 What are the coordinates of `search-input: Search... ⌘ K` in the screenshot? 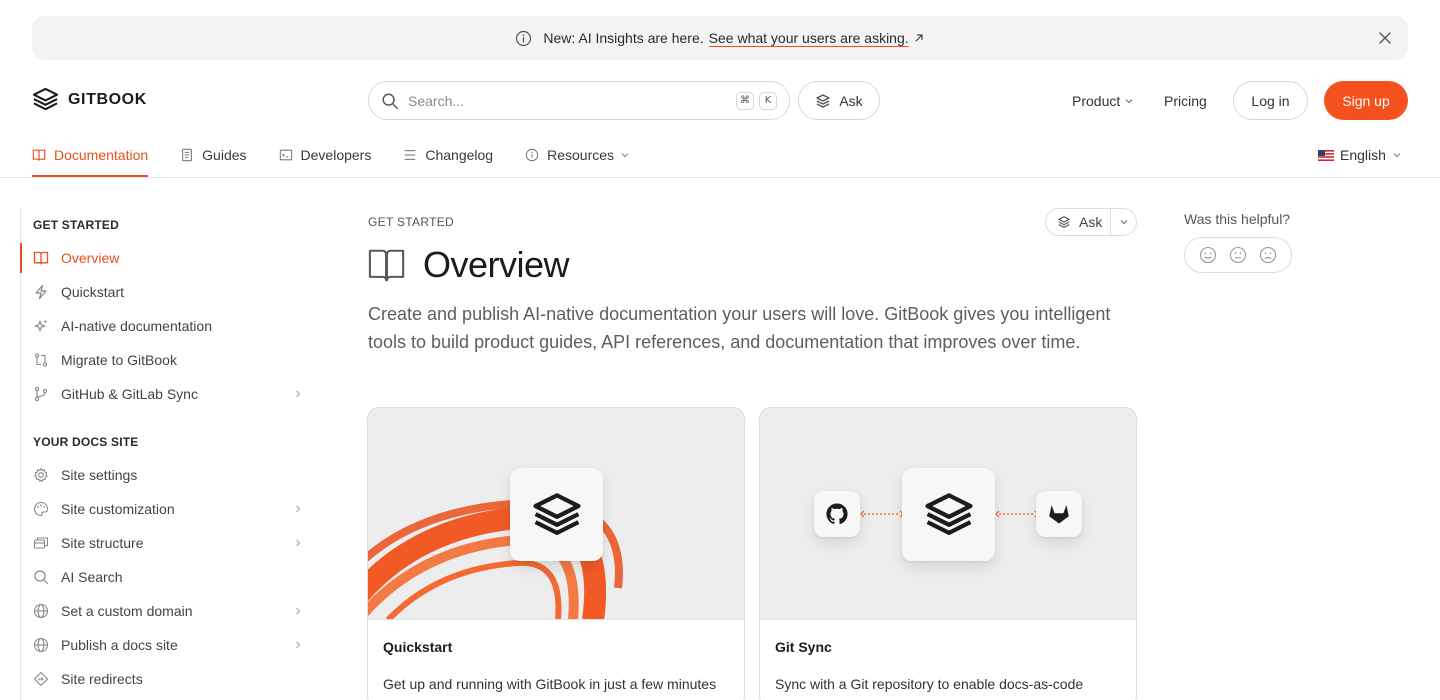 It's located at (579, 100).